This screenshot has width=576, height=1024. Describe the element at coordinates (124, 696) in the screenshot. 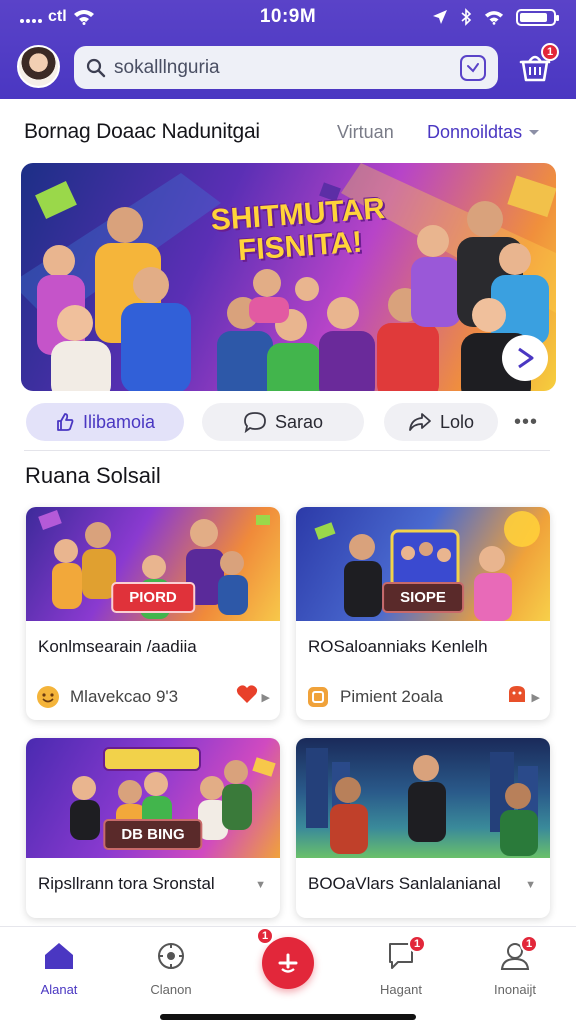

I see `card-meta: Mlavekcao 9'3` at that location.